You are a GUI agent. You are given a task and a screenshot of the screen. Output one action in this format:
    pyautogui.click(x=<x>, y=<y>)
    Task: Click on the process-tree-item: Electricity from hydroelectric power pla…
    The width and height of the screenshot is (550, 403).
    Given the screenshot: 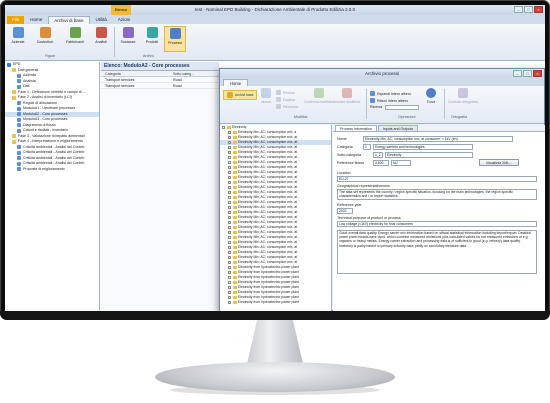 What is the action you would take?
    pyautogui.click(x=275, y=302)
    